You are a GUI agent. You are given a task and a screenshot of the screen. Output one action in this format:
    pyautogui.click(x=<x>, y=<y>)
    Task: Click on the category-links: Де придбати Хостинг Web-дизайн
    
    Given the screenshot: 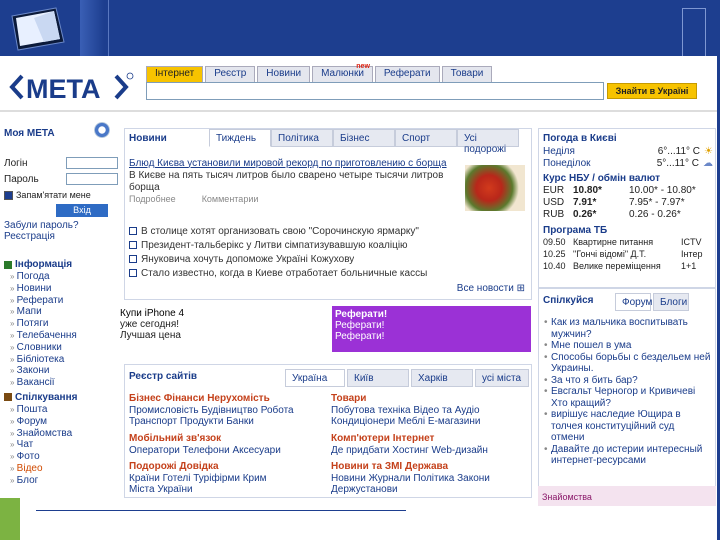 What is the action you would take?
    pyautogui.click(x=409, y=451)
    